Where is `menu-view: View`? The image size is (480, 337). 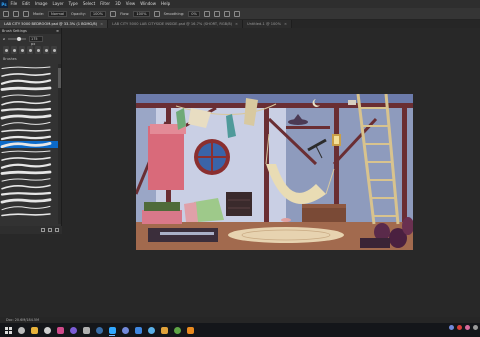 menu-view: View is located at coordinates (130, 4).